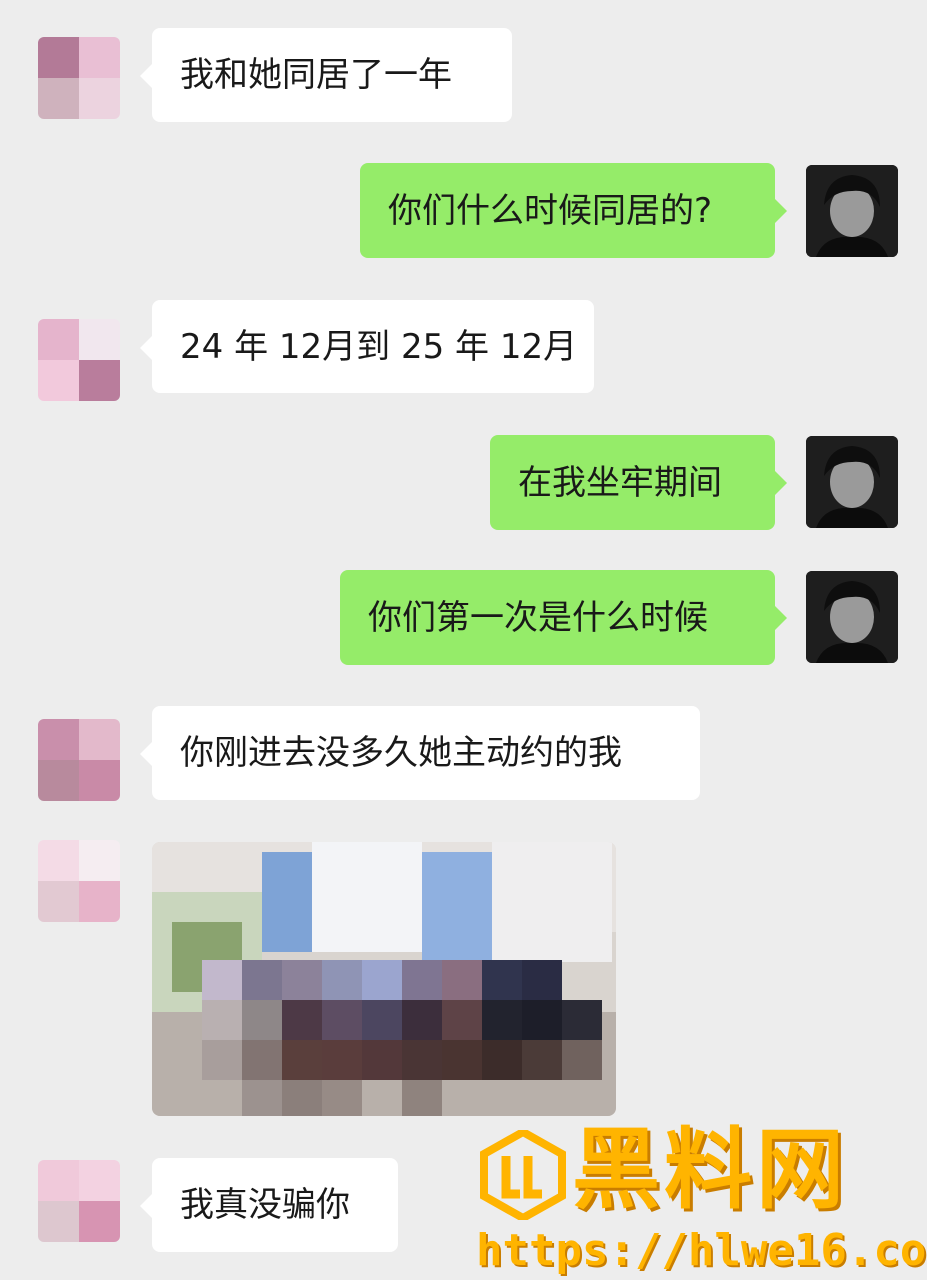 This screenshot has height=1280, width=927. What do you see at coordinates (523, 1175) in the screenshot?
I see `watermark-logo-icon` at bounding box center [523, 1175].